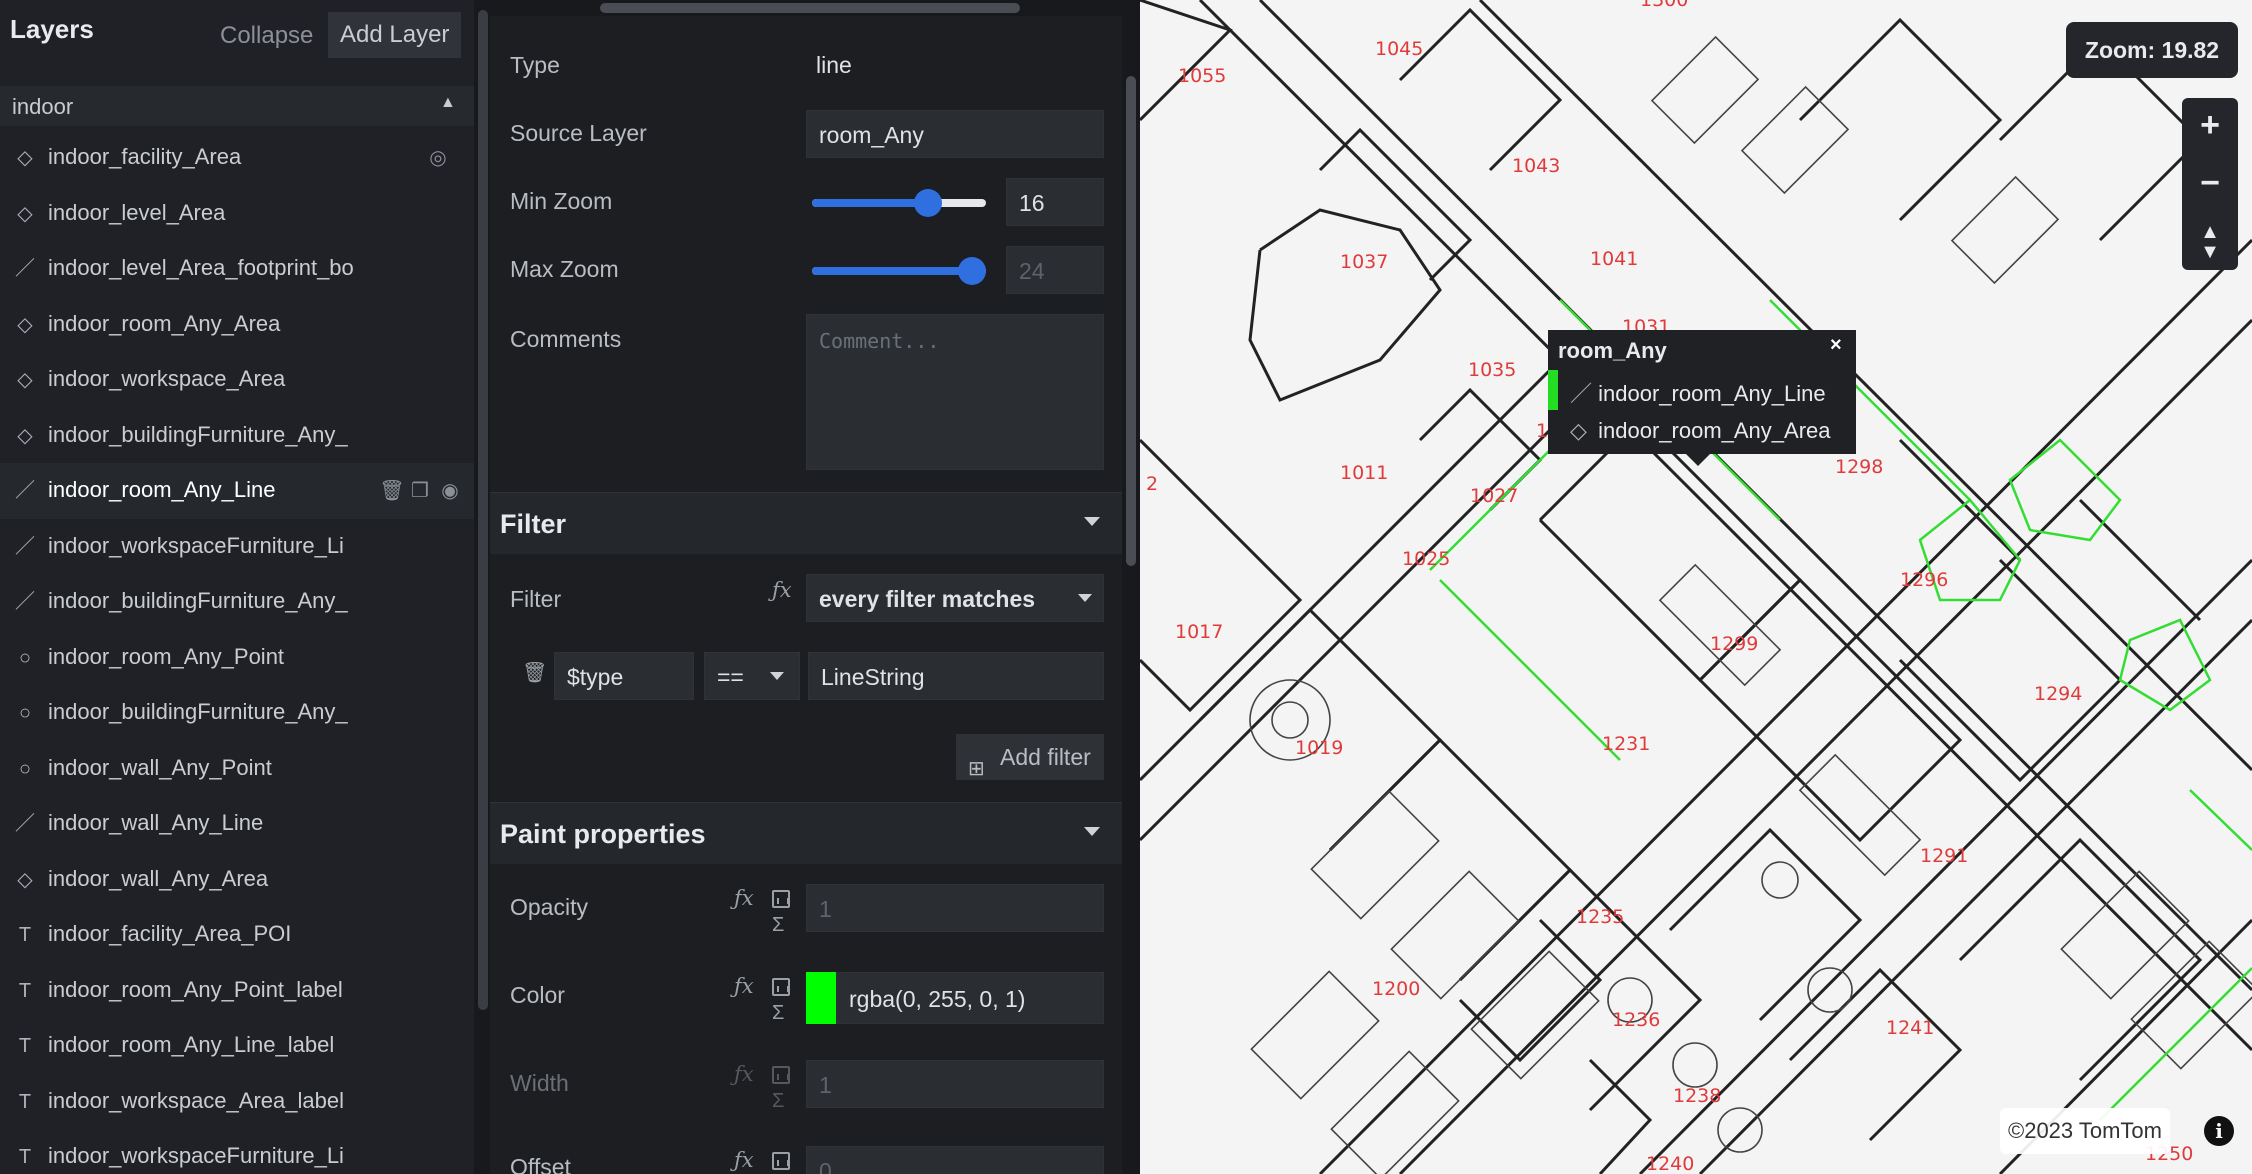  Describe the element at coordinates (237, 491) in the screenshot. I see `layer-item: ／ indoor_room_Any_Line 🗑 ❐ ◉` at that location.